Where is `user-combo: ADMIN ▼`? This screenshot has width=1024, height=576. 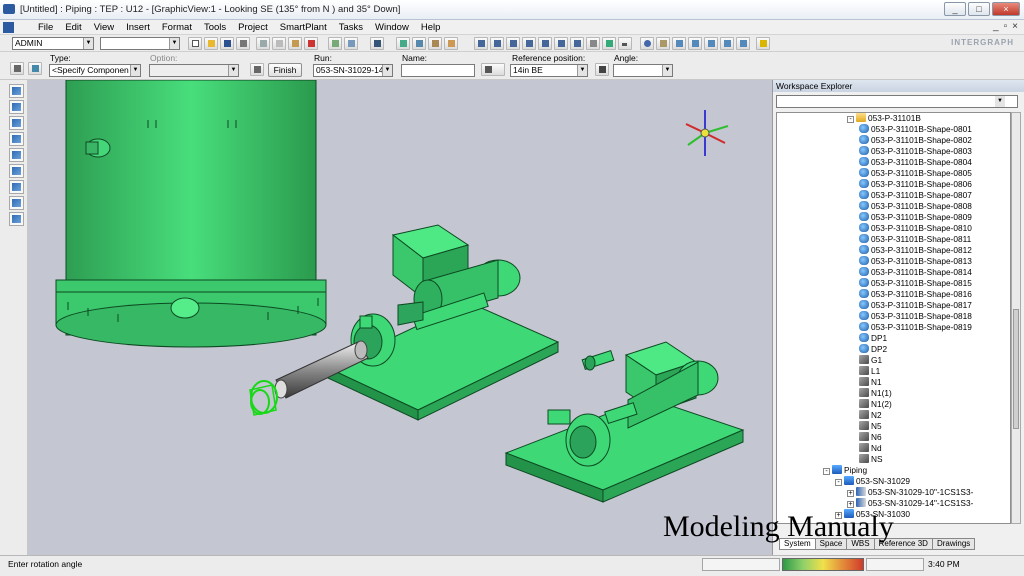
user-combo: ADMIN ▼ is located at coordinates (53, 43).